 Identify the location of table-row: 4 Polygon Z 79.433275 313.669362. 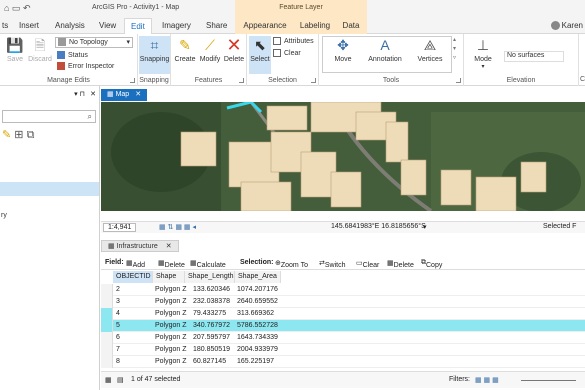
(343, 314).